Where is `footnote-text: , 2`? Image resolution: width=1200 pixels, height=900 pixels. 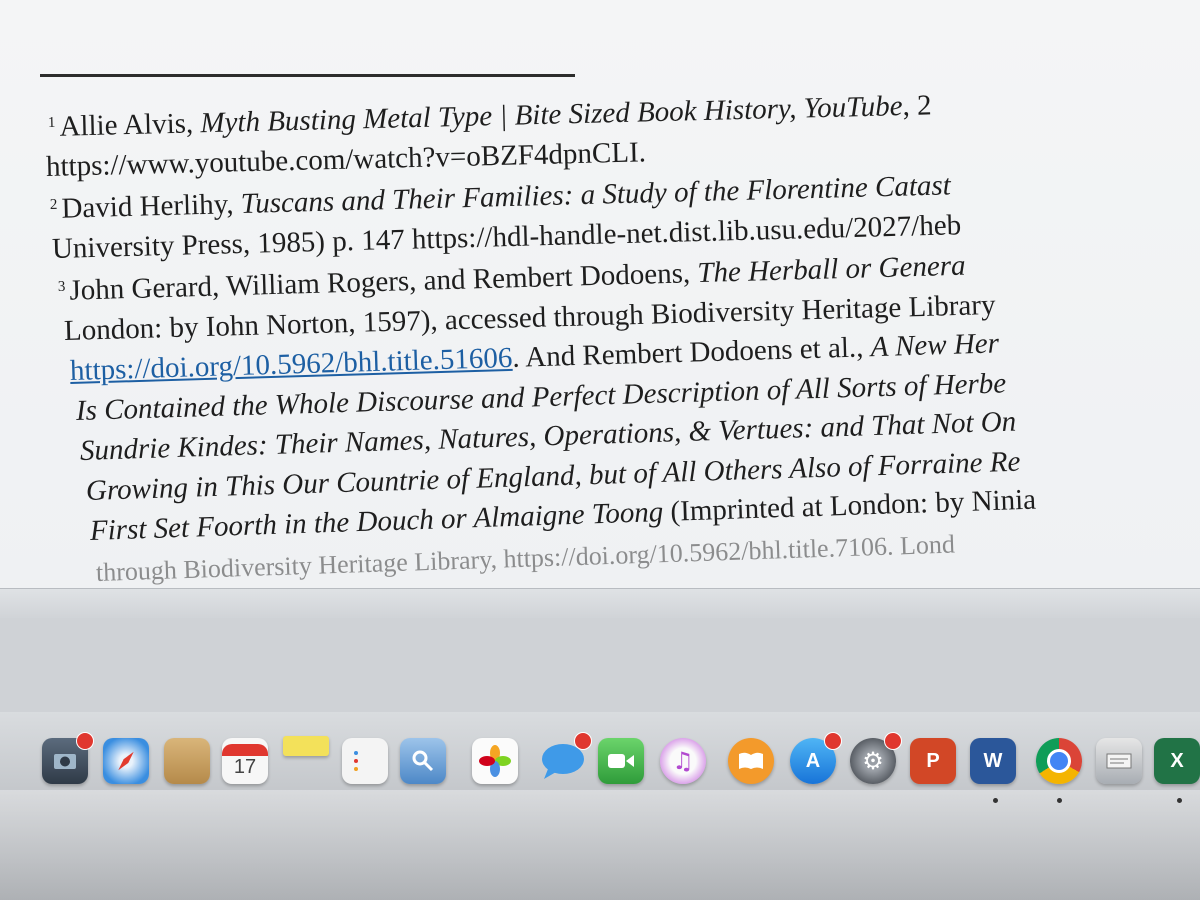 footnote-text: , 2 is located at coordinates (917, 106).